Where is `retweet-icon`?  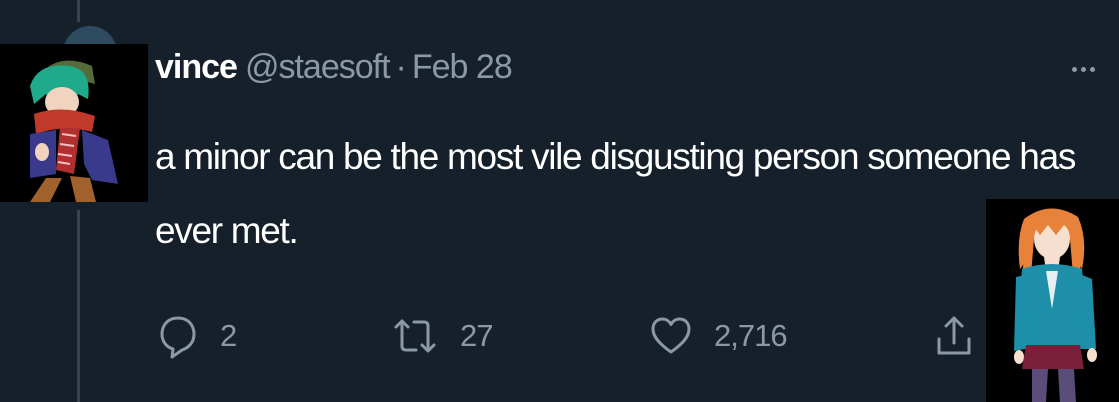
retweet-icon is located at coordinates (415, 336).